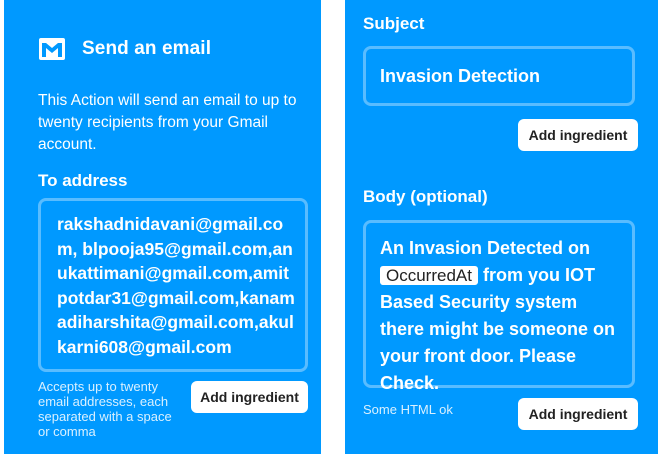 This screenshot has height=454, width=660. What do you see at coordinates (408, 409) in the screenshot?
I see `body-hint: Some HTML ok` at bounding box center [408, 409].